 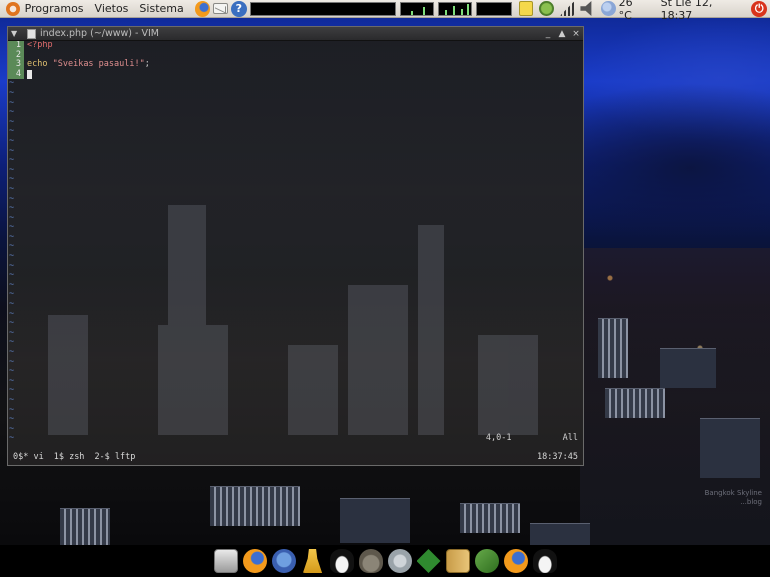 What do you see at coordinates (29, 74) in the screenshot?
I see `text-cursor` at bounding box center [29, 74].